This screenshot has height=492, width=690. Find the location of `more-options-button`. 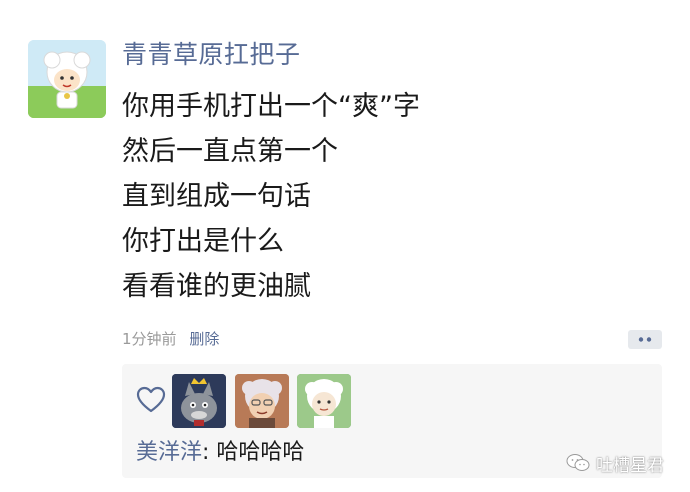

more-options-button is located at coordinates (645, 339).